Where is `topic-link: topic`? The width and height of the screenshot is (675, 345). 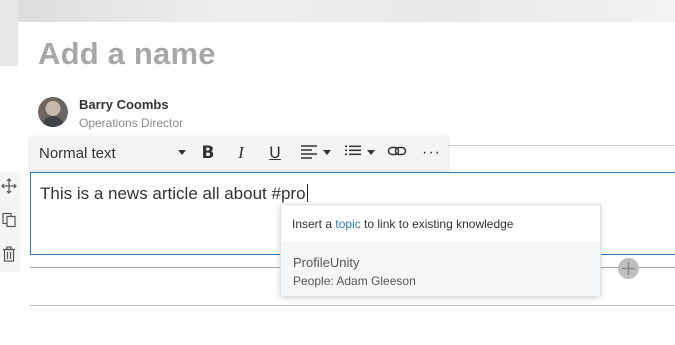
topic-link: topic is located at coordinates (347, 224).